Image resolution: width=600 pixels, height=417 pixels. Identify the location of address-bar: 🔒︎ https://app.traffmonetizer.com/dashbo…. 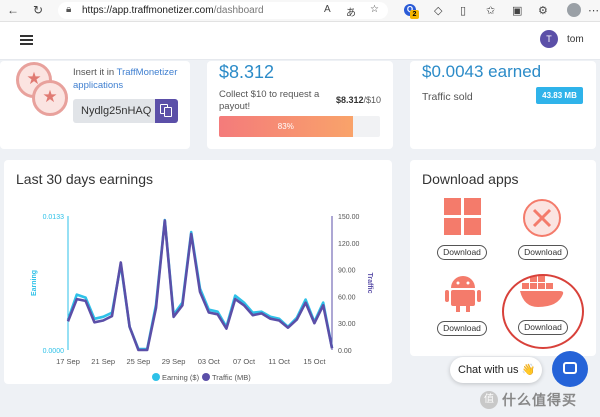
(223, 10).